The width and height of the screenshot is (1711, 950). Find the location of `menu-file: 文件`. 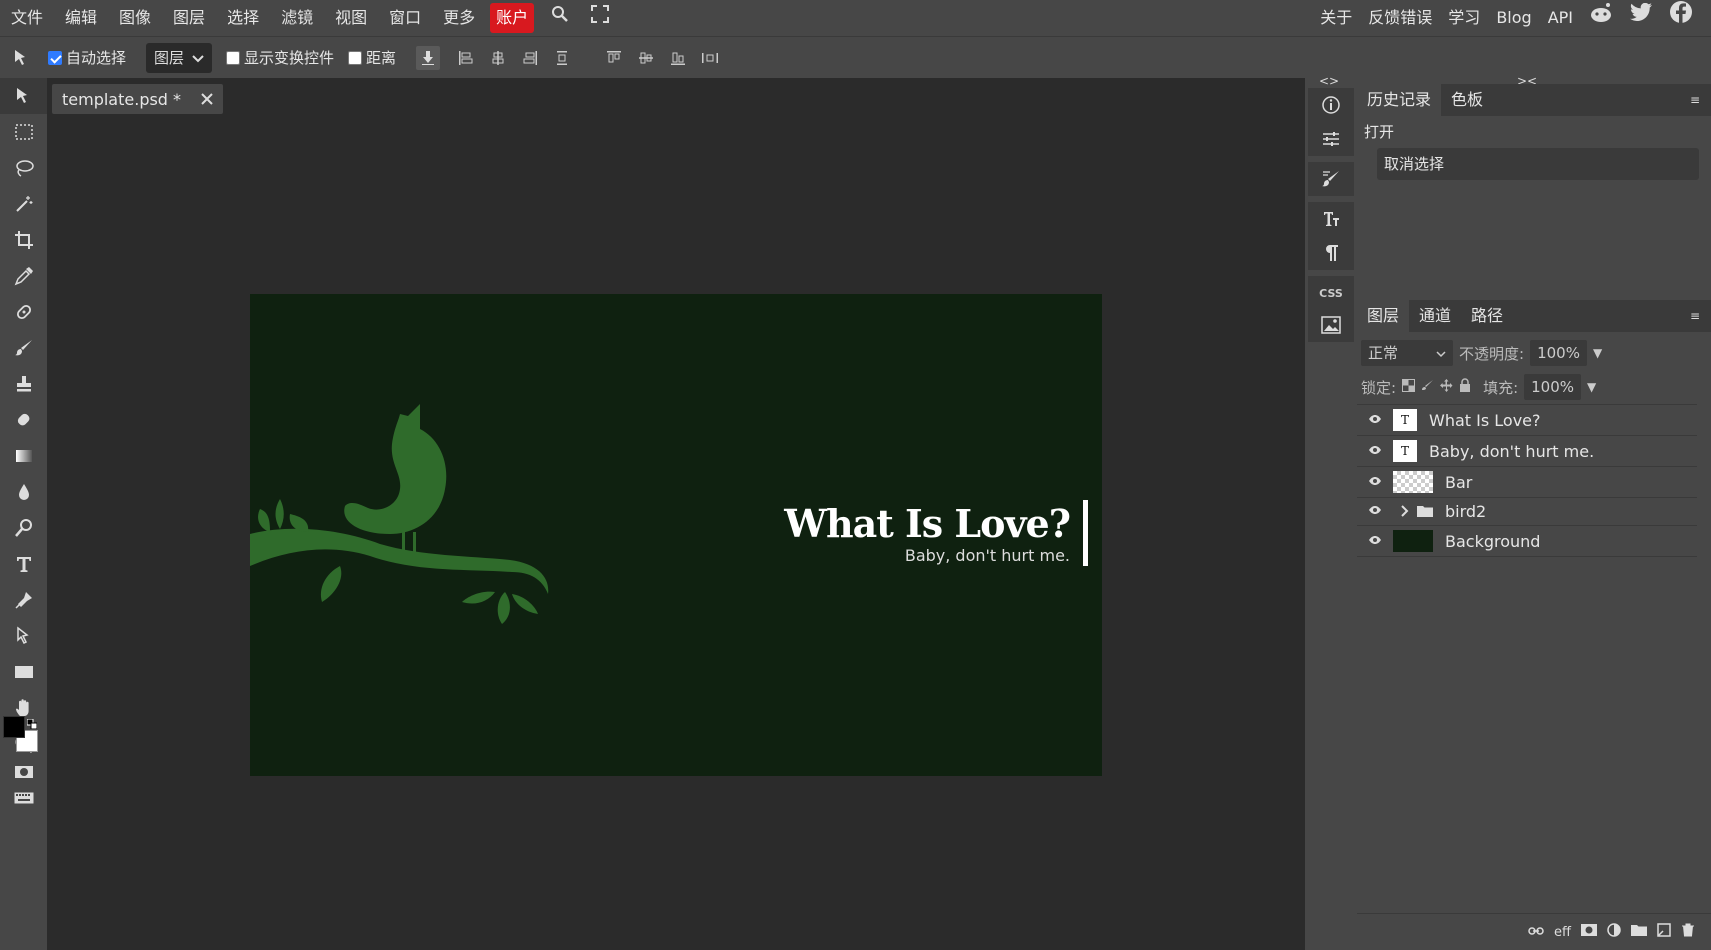

menu-file: 文件 is located at coordinates (27, 18).